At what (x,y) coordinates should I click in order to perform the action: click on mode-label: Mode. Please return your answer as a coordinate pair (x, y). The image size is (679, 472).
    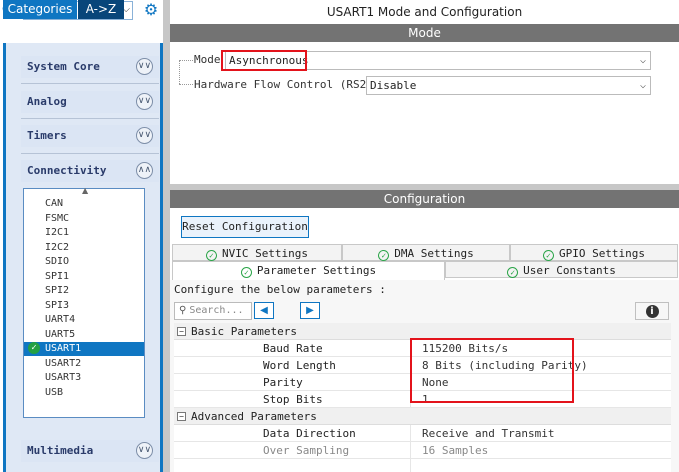
    Looking at the image, I should click on (207, 59).